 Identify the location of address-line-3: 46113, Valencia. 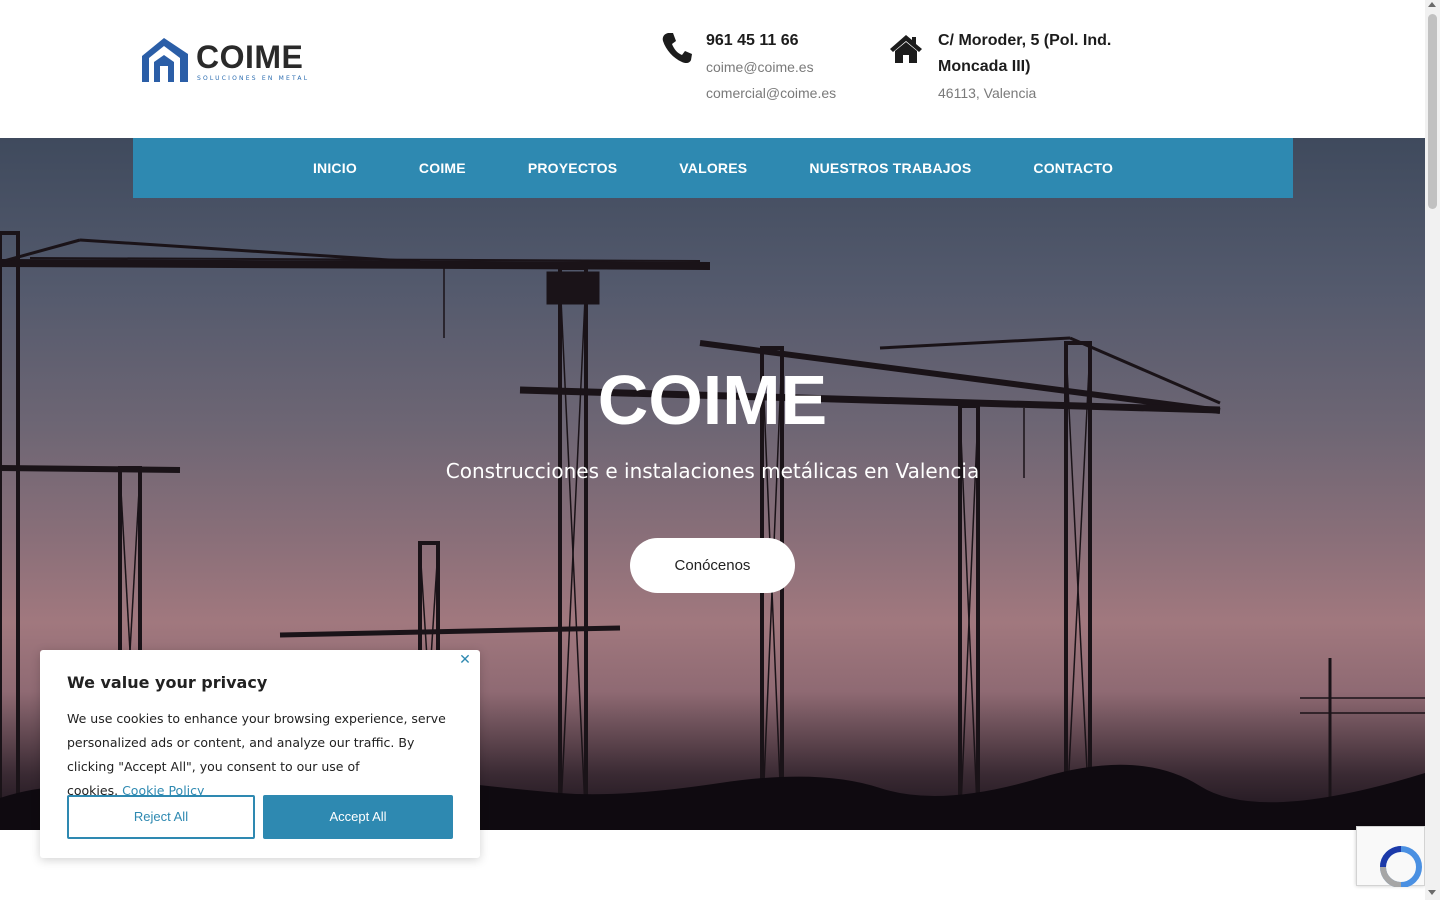
(987, 93).